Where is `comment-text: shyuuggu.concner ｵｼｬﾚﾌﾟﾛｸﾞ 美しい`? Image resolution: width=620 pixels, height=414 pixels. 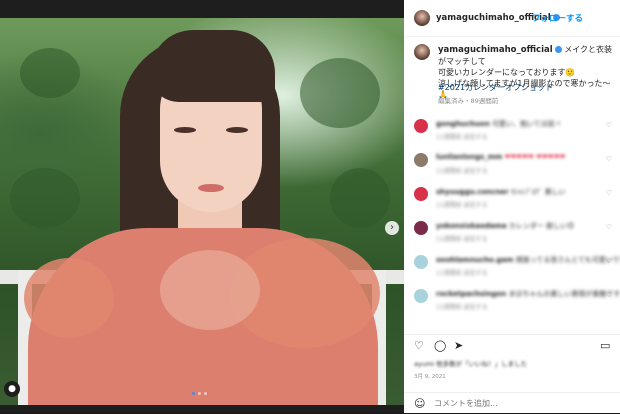 comment-text: shyuuggu.concner ｵｼｬﾚﾌﾟﾛｸﾞ 美しい is located at coordinates (501, 192).